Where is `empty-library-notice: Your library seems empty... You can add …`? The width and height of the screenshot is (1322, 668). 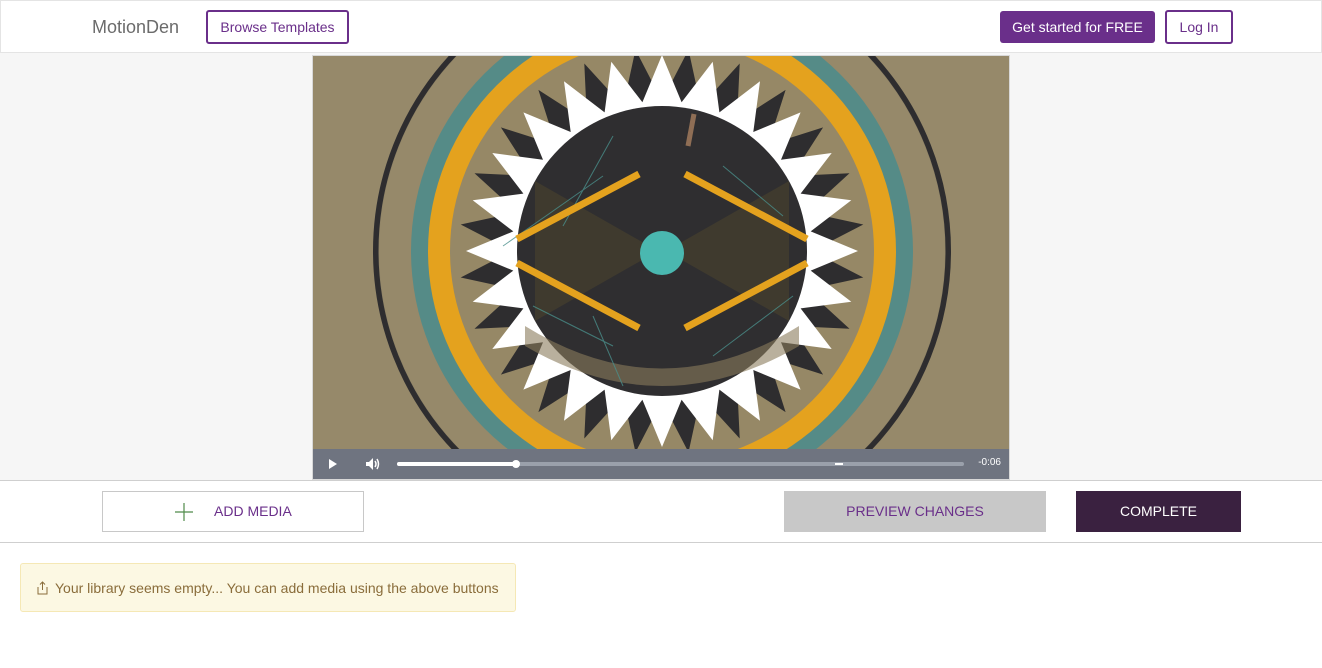
empty-library-notice: Your library seems empty... You can add … is located at coordinates (268, 587).